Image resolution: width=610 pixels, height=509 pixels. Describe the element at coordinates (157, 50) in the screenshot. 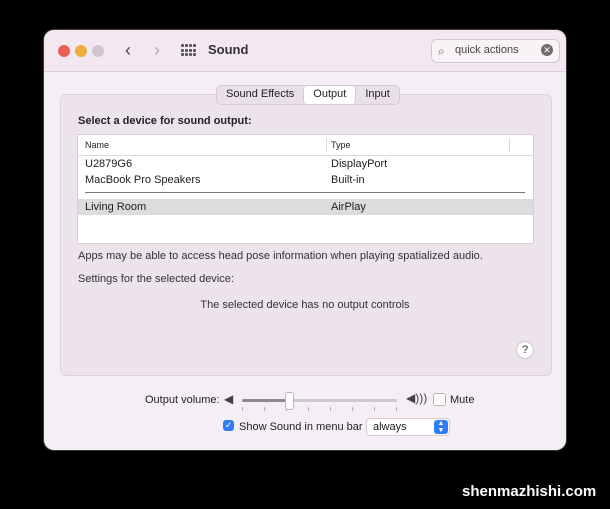

I see `forward-chevron-icon: ›` at that location.